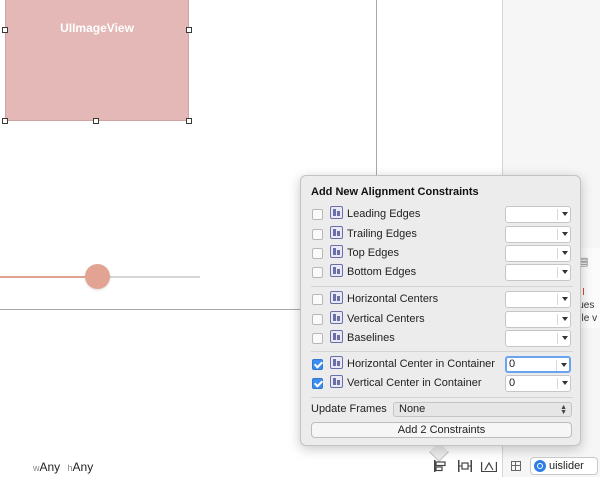 Image resolution: width=600 pixels, height=477 pixels. What do you see at coordinates (393, 299) in the screenshot?
I see `constraint-label: Horizontal Centers` at bounding box center [393, 299].